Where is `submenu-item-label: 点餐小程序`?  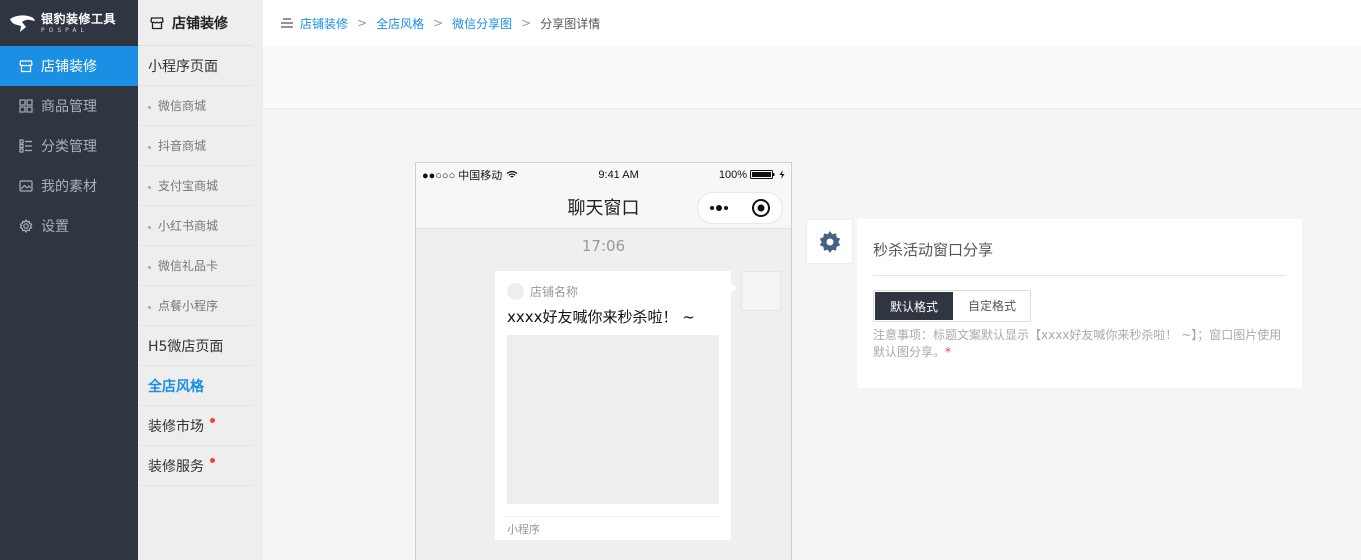 submenu-item-label: 点餐小程序 is located at coordinates (188, 306).